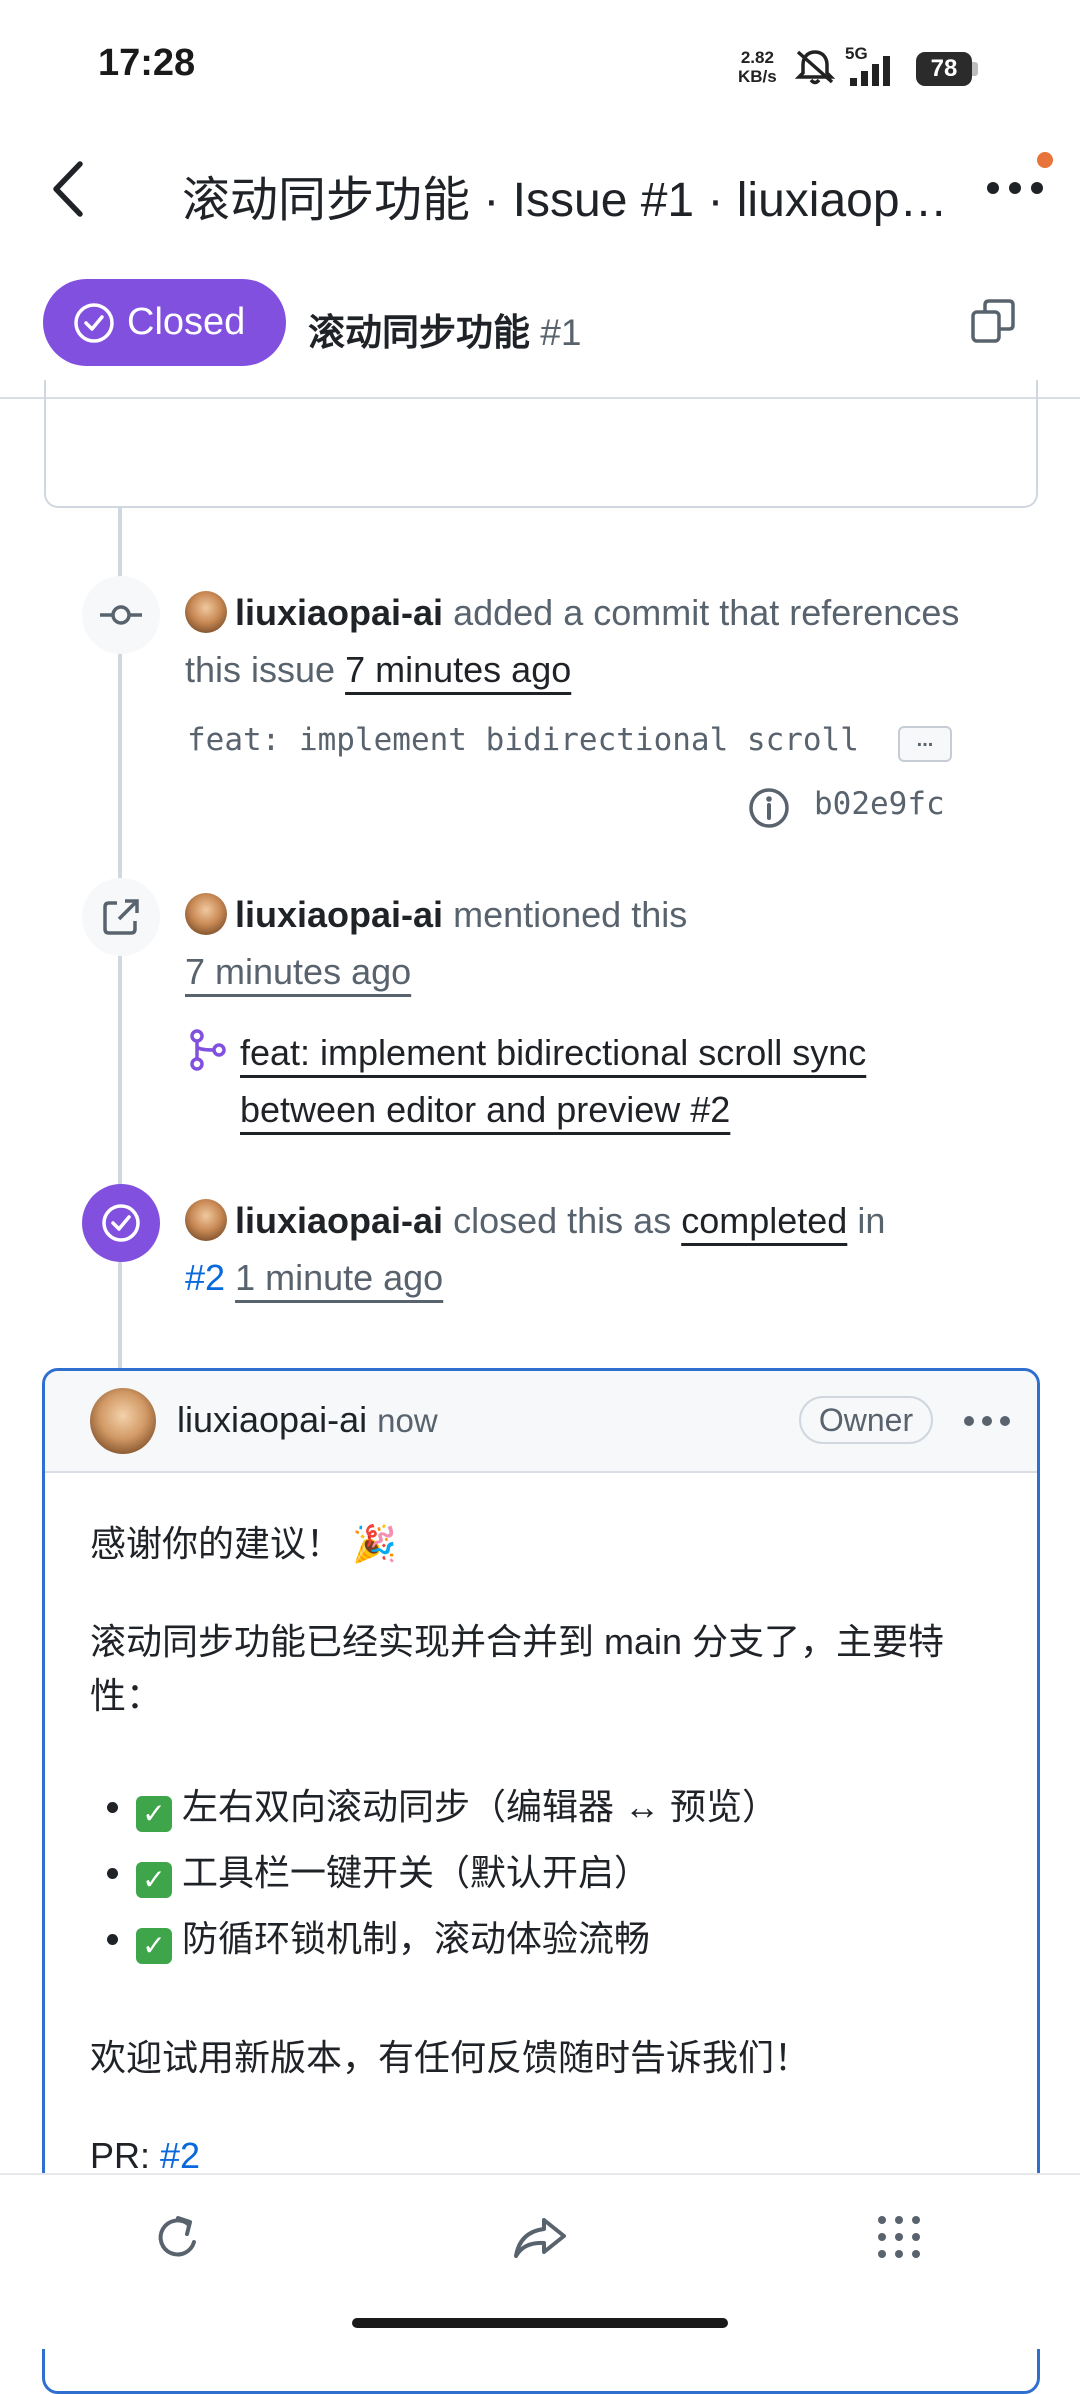  Describe the element at coordinates (450, 2057) in the screenshot. I see `comment-paragraph: 欢迎试用新版本，有任何反馈随时告诉我们！` at that location.